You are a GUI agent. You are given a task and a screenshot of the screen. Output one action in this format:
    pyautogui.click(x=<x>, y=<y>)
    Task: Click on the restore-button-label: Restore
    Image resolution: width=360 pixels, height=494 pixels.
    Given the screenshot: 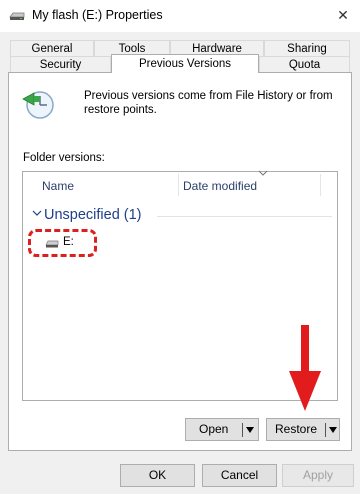 What is the action you would take?
    pyautogui.click(x=296, y=429)
    